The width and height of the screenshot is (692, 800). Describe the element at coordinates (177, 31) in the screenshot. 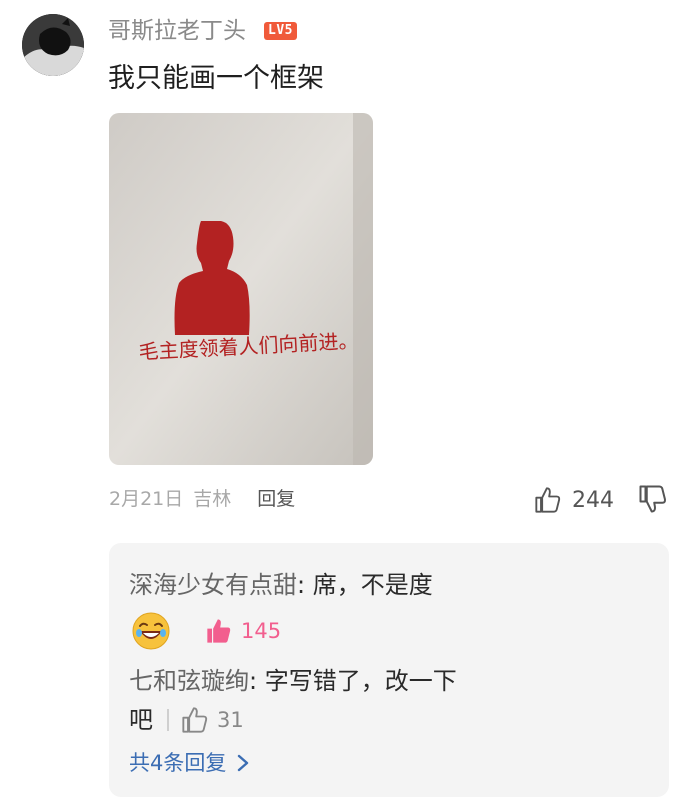

I see `username: 哥斯拉老丁头` at that location.